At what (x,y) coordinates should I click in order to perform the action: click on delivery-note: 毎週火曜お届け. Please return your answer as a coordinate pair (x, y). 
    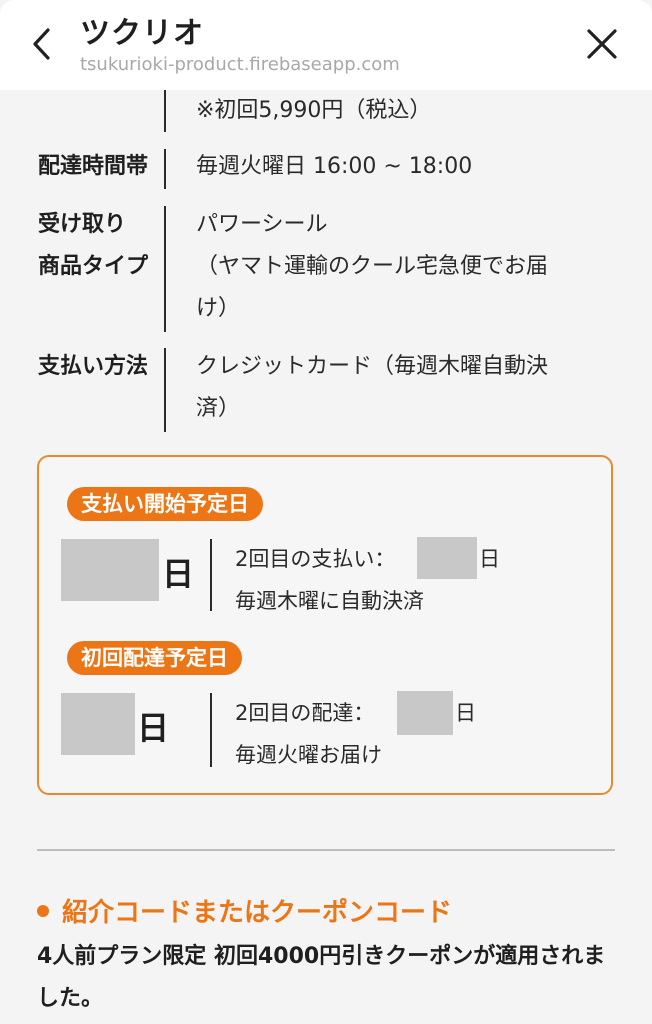
    Looking at the image, I should click on (308, 755).